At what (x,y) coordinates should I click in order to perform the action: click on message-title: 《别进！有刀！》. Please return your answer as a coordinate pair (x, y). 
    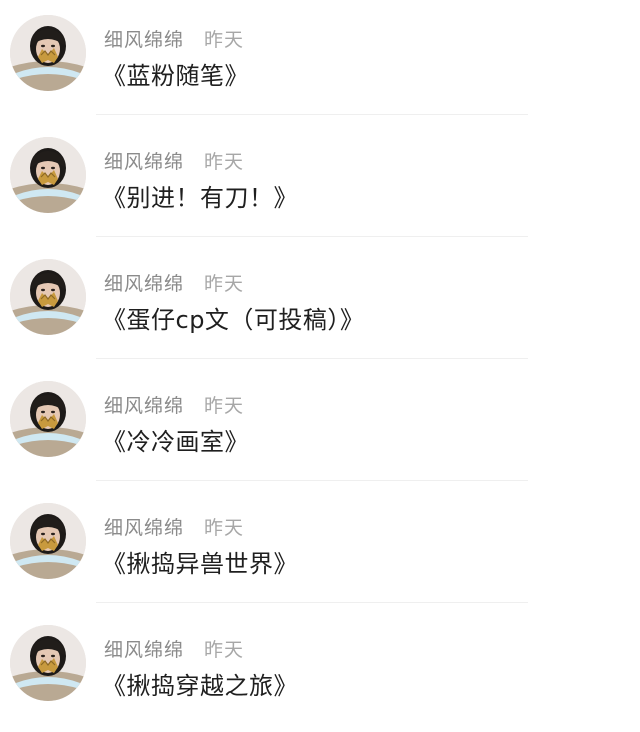
    Looking at the image, I should click on (200, 195).